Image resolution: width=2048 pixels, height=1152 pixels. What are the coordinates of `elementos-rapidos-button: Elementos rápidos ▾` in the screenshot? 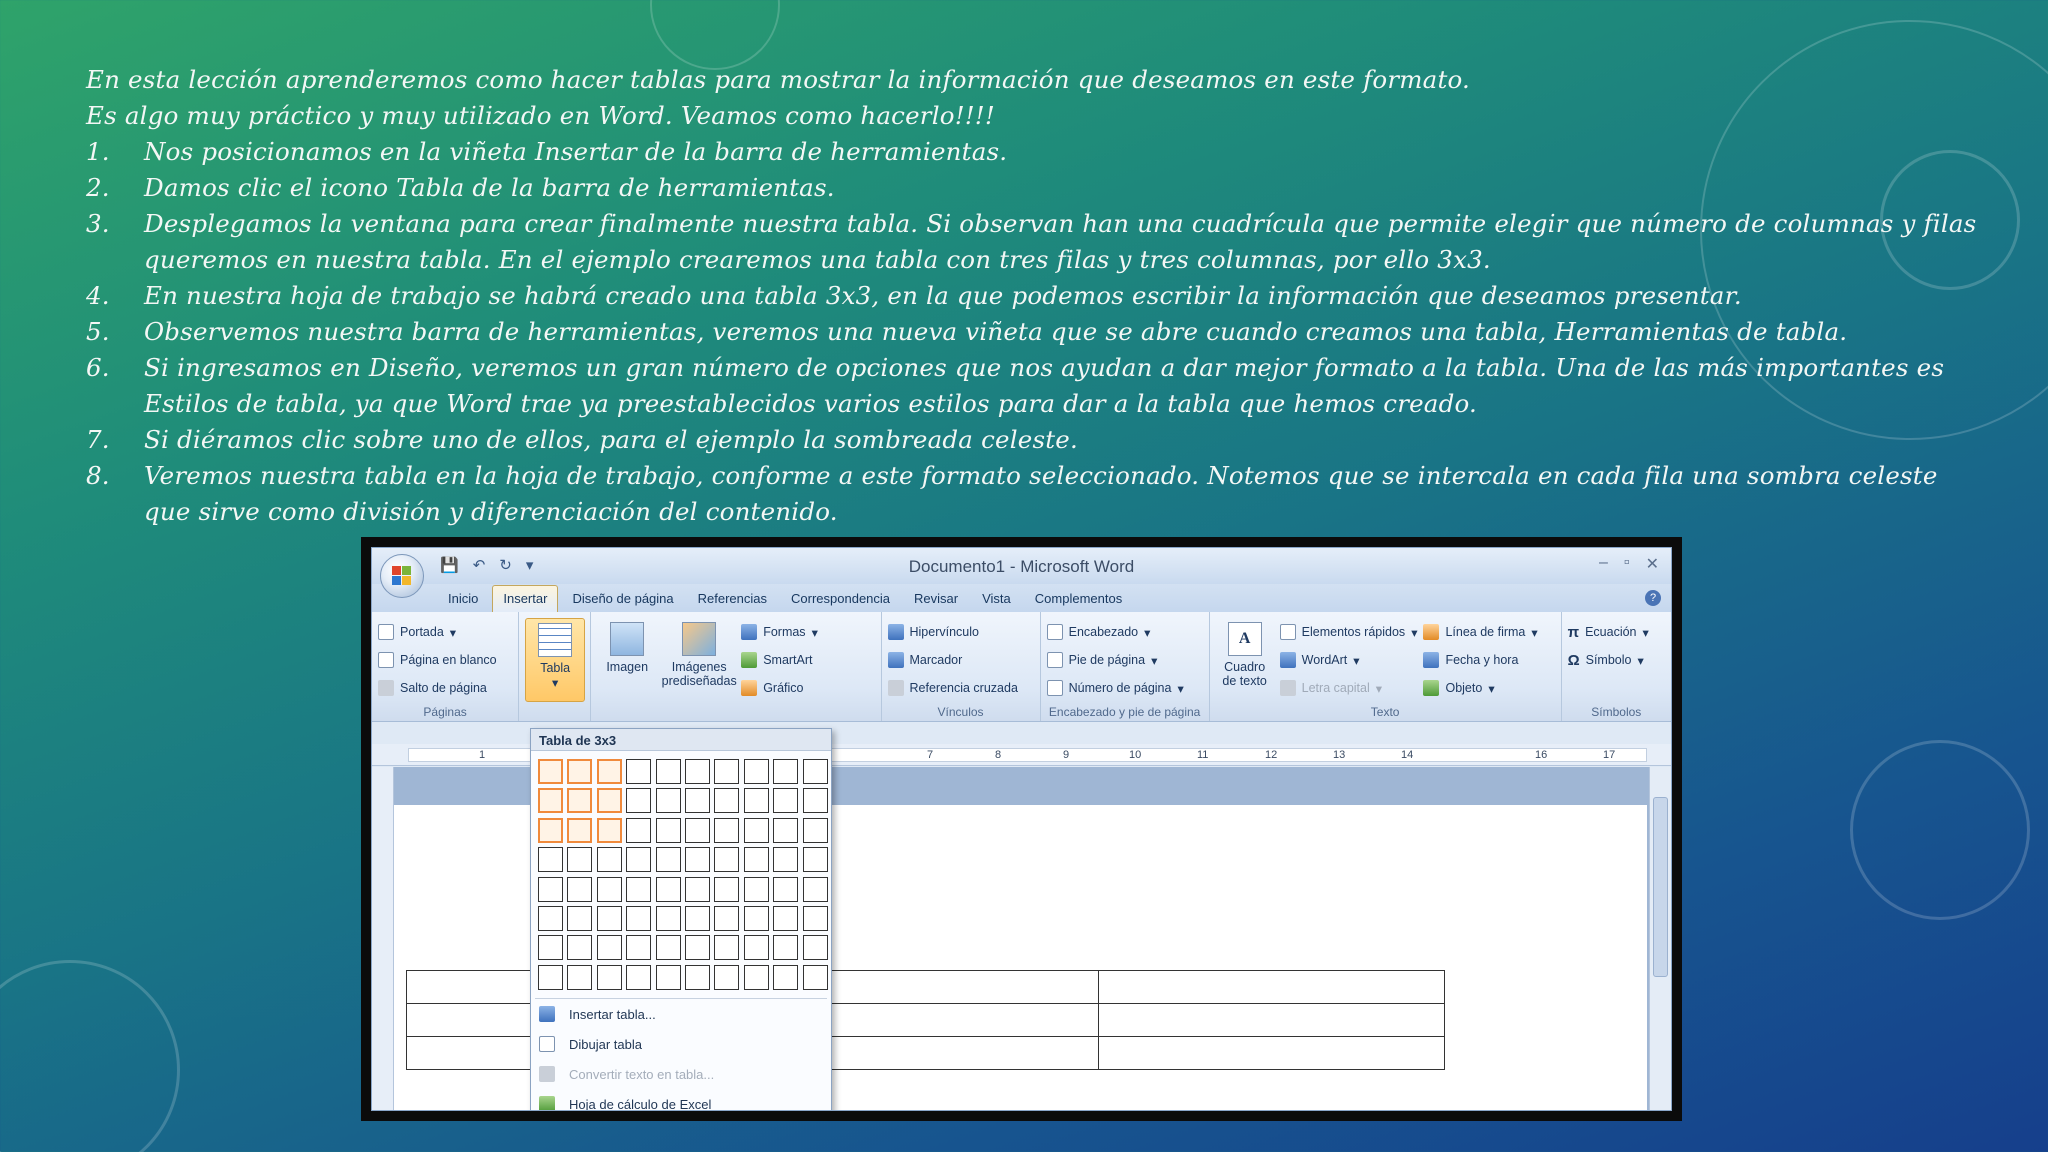 It's located at (1348, 632).